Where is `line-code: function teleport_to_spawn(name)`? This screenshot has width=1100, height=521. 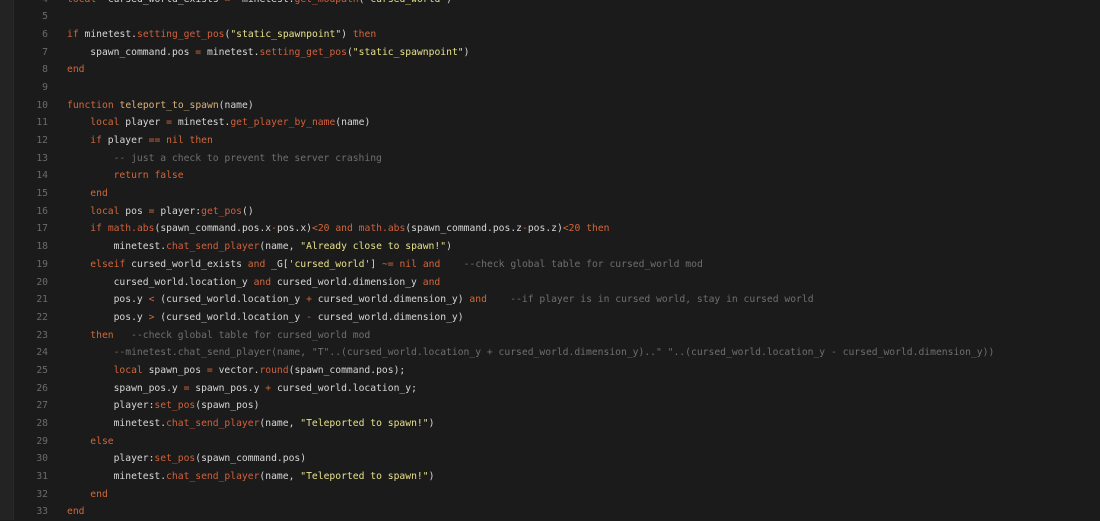
line-code: function teleport_to_spawn(name) is located at coordinates (160, 106).